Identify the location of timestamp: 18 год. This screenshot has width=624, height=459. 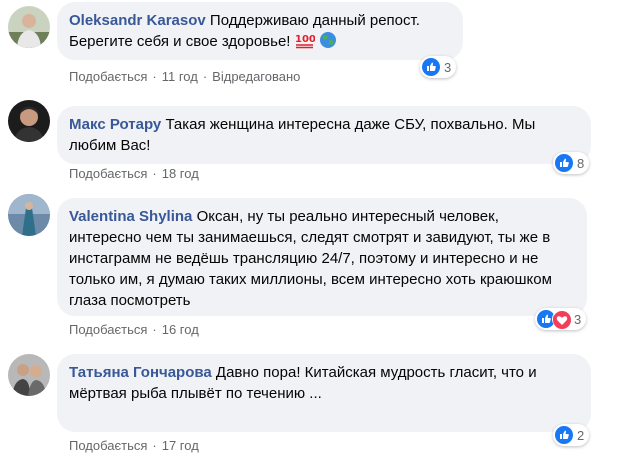
(180, 173).